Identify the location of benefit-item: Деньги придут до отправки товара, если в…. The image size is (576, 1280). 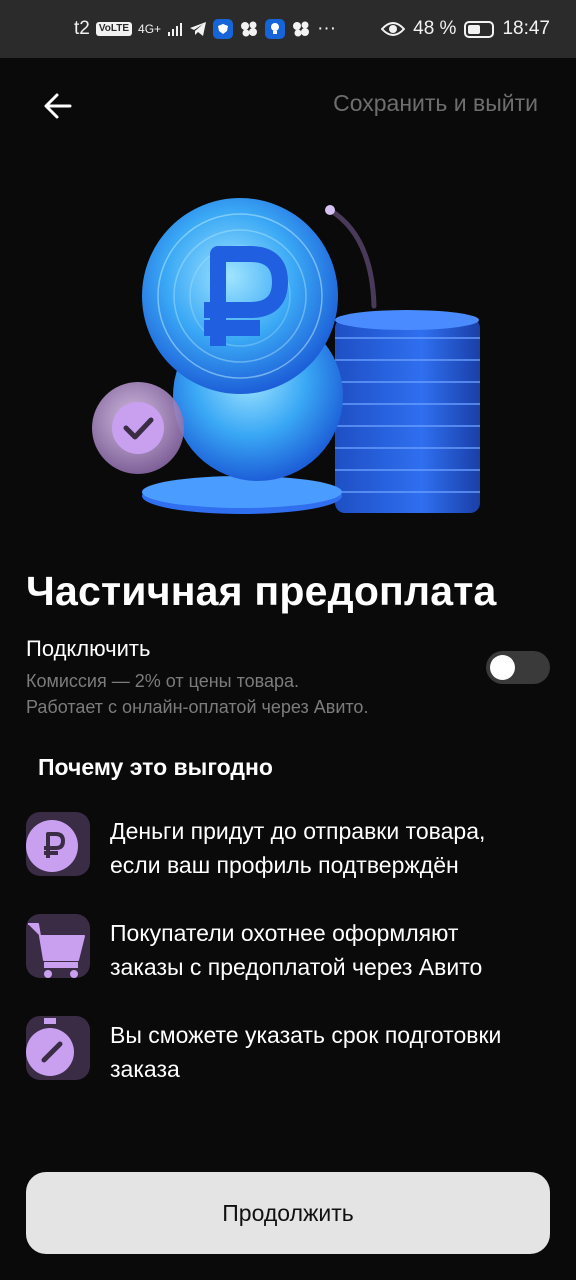
(291, 847).